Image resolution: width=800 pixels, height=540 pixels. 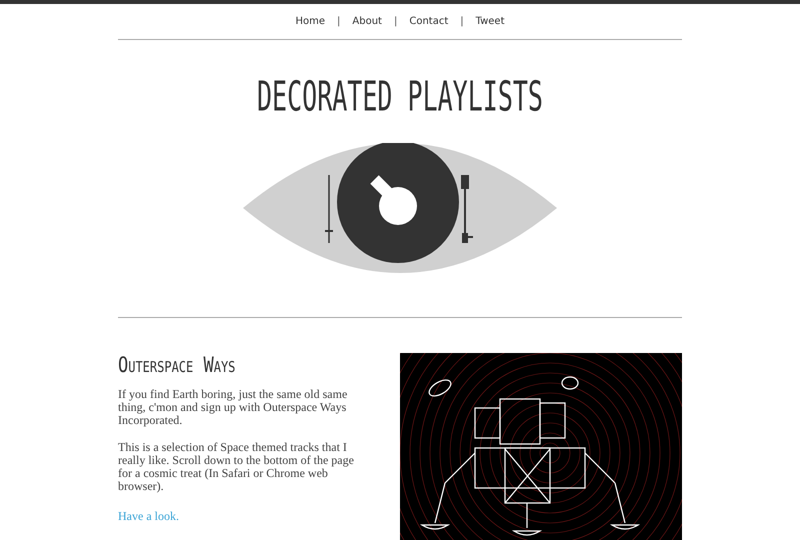 What do you see at coordinates (177, 365) in the screenshot?
I see `section-heading: Outerspace Ways` at bounding box center [177, 365].